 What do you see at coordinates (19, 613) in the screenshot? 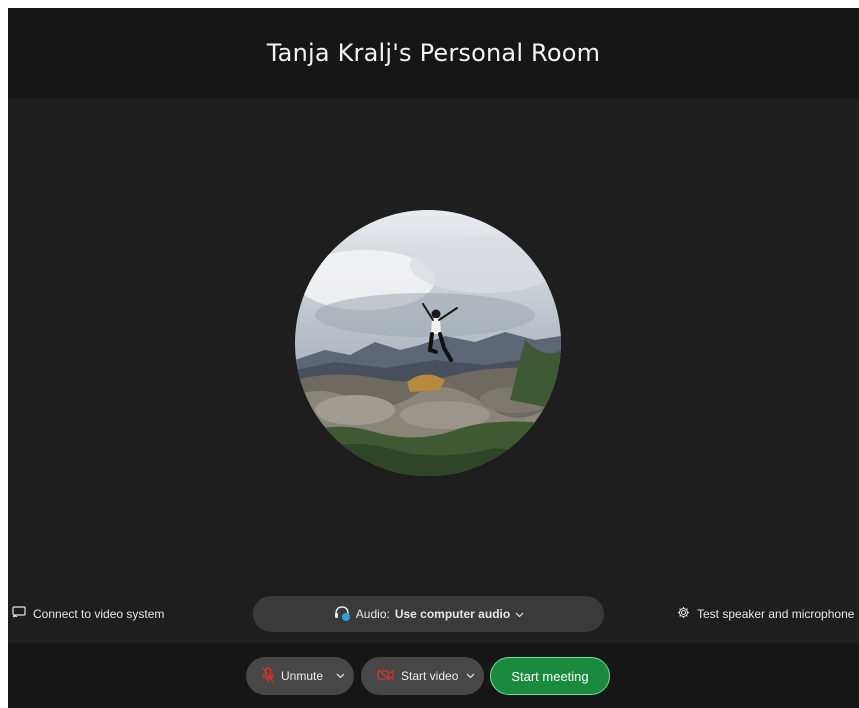
I see `screen-cast-icon` at bounding box center [19, 613].